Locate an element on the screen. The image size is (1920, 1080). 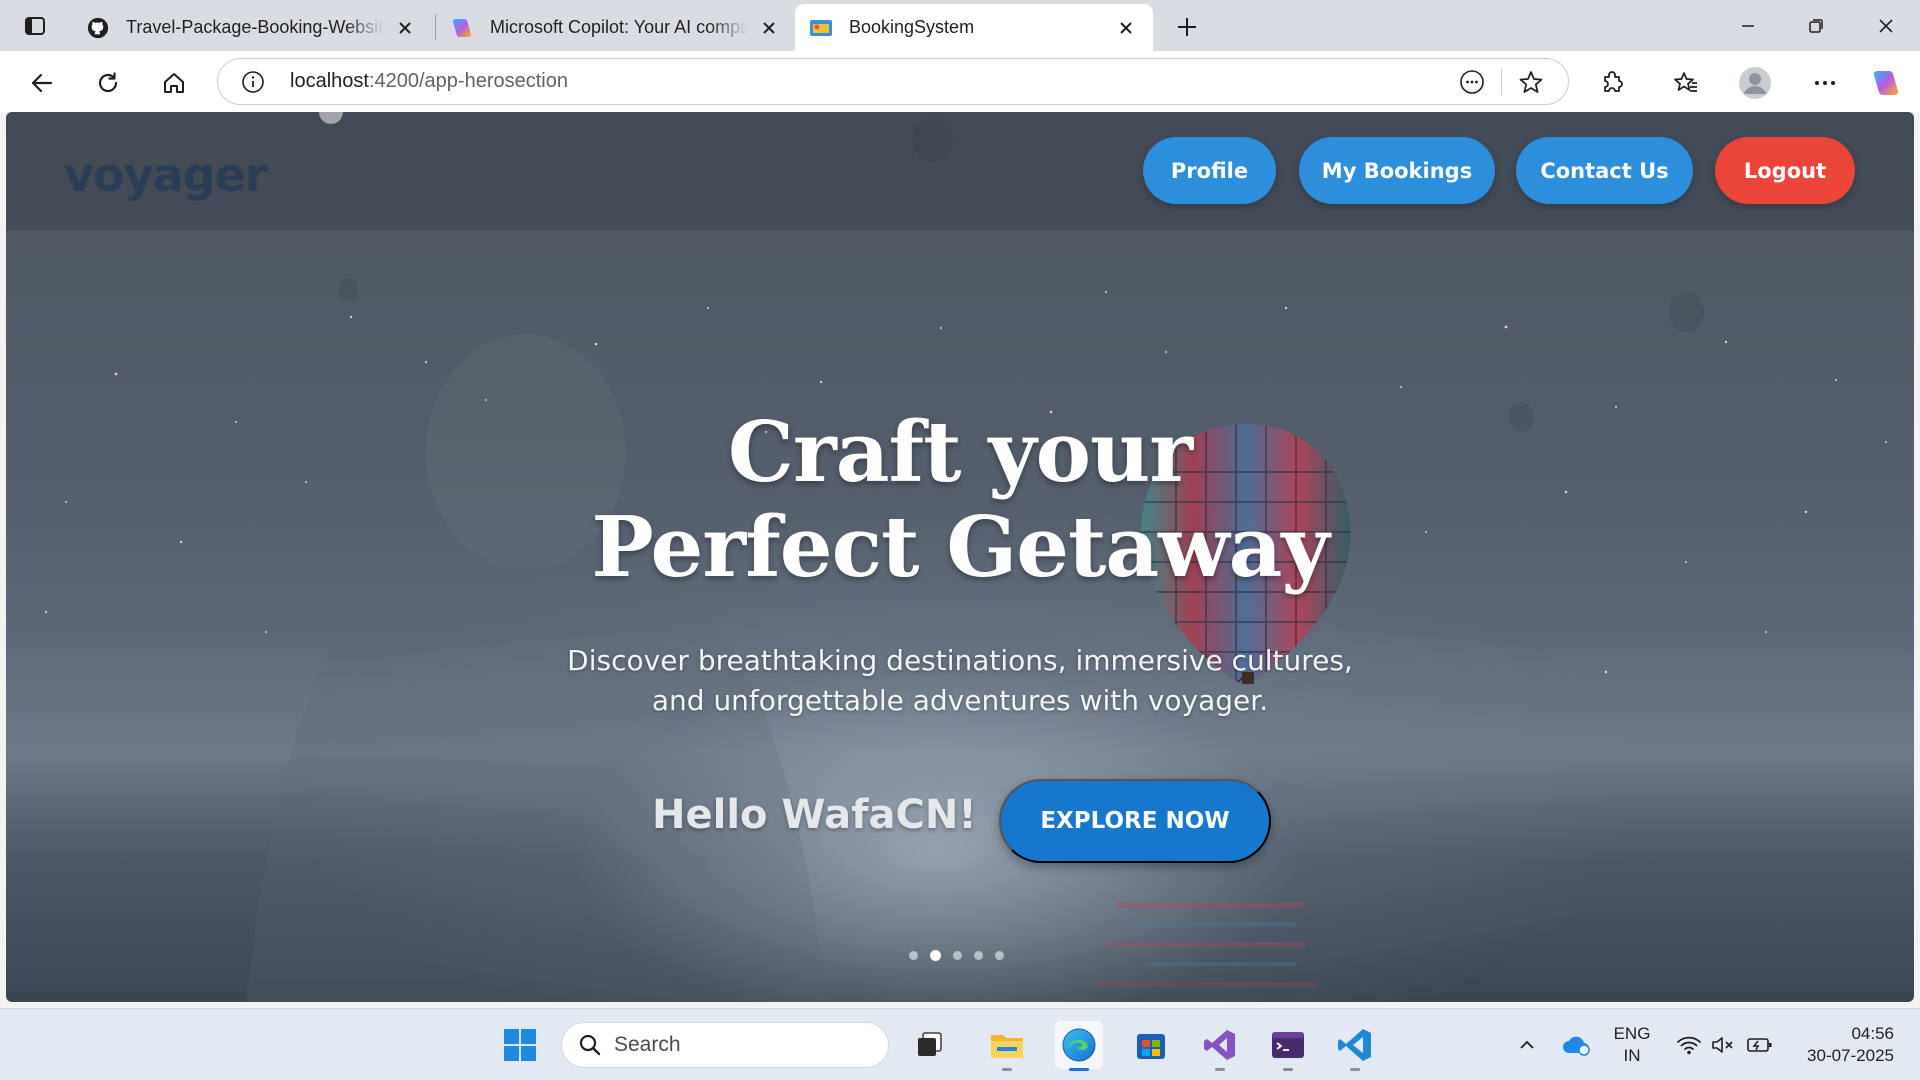
tab-bookingsystem: BookingSystem is located at coordinates (974, 27).